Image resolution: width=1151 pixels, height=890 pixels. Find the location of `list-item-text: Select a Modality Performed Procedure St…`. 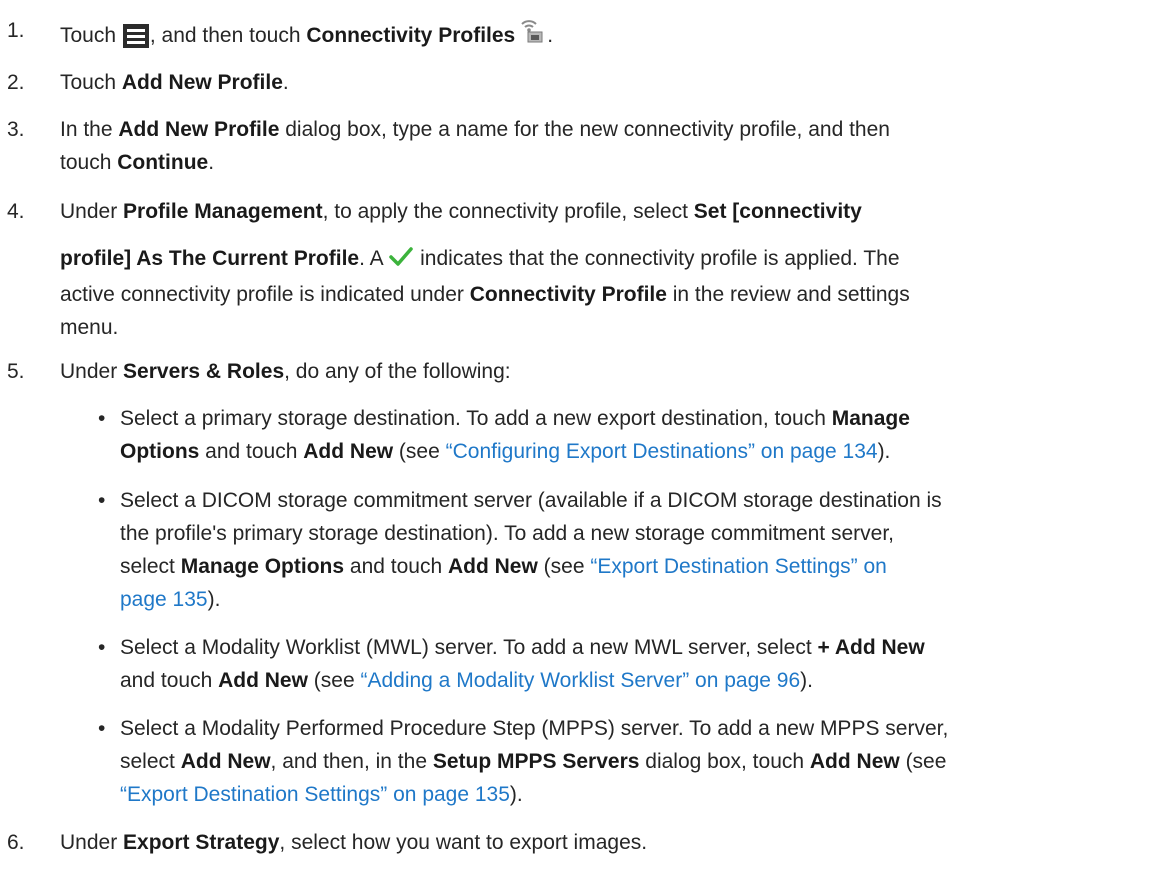

list-item-text: Select a Modality Performed Procedure St… is located at coordinates (534, 761).